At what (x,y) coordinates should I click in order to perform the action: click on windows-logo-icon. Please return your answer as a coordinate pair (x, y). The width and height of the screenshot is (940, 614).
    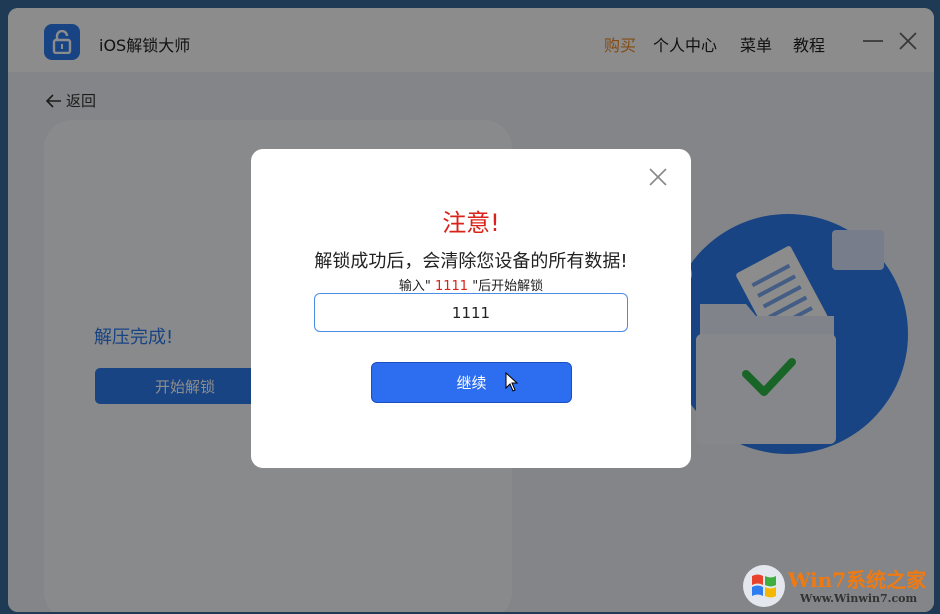
    Looking at the image, I should click on (764, 586).